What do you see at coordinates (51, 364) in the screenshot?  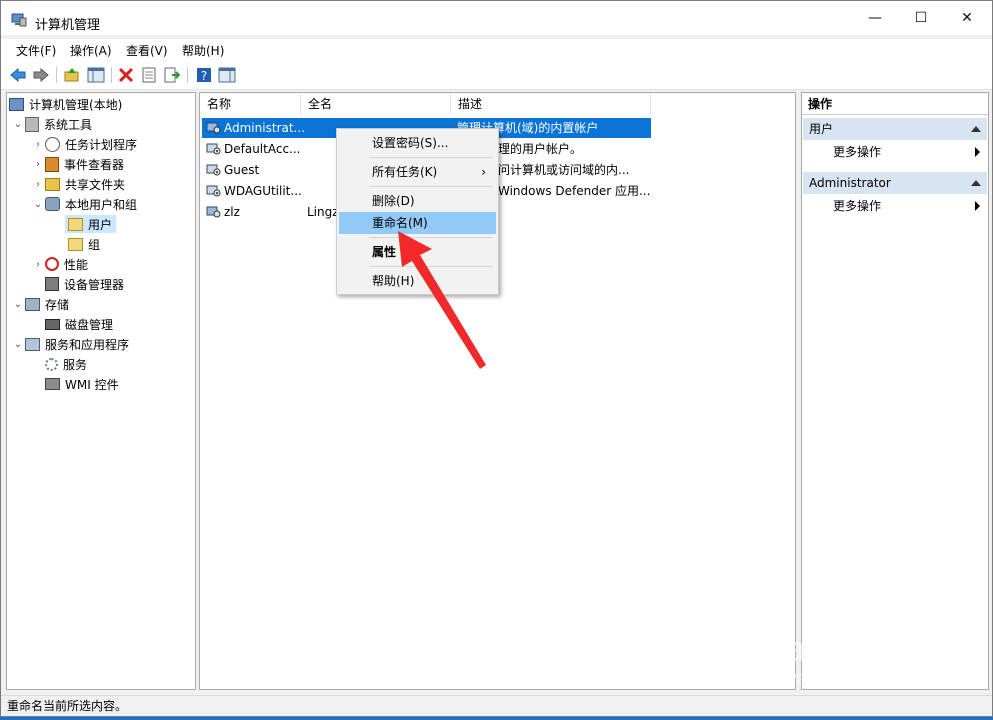 I see `gear-icon` at bounding box center [51, 364].